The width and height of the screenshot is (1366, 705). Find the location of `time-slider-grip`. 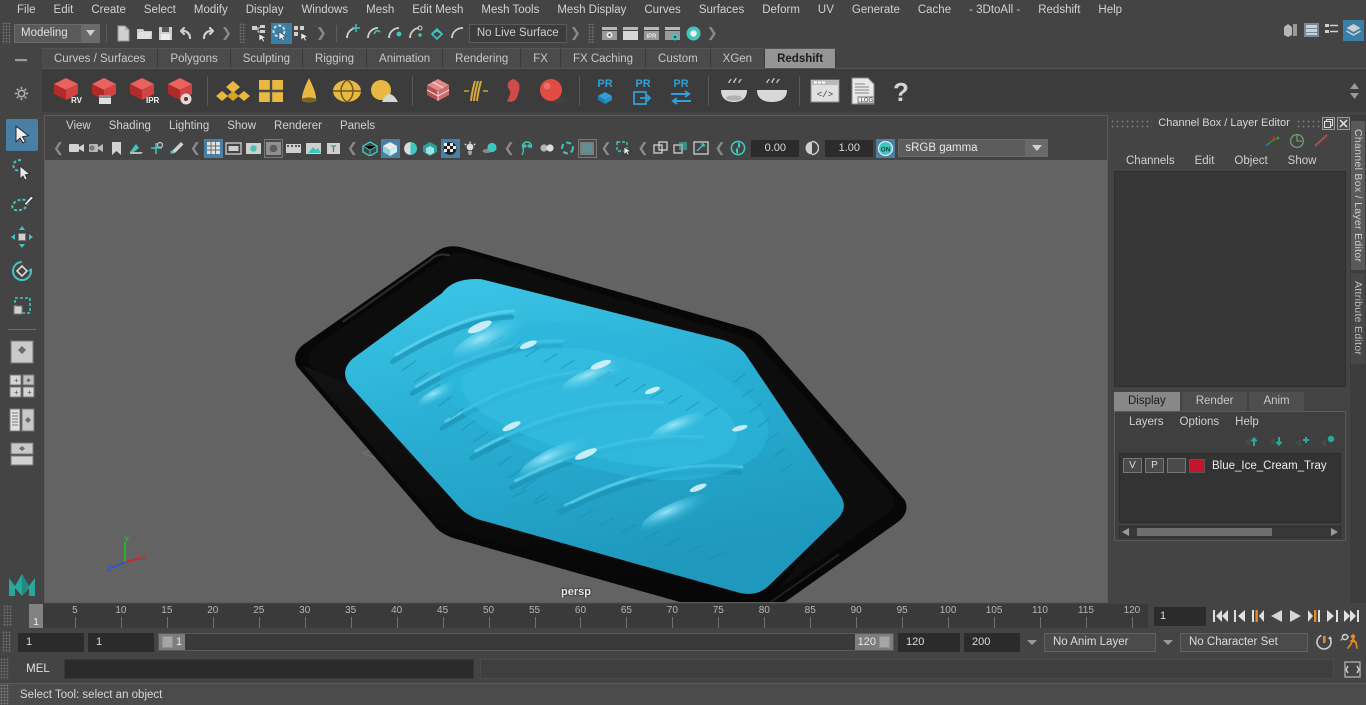

time-slider-grip is located at coordinates (7, 616).